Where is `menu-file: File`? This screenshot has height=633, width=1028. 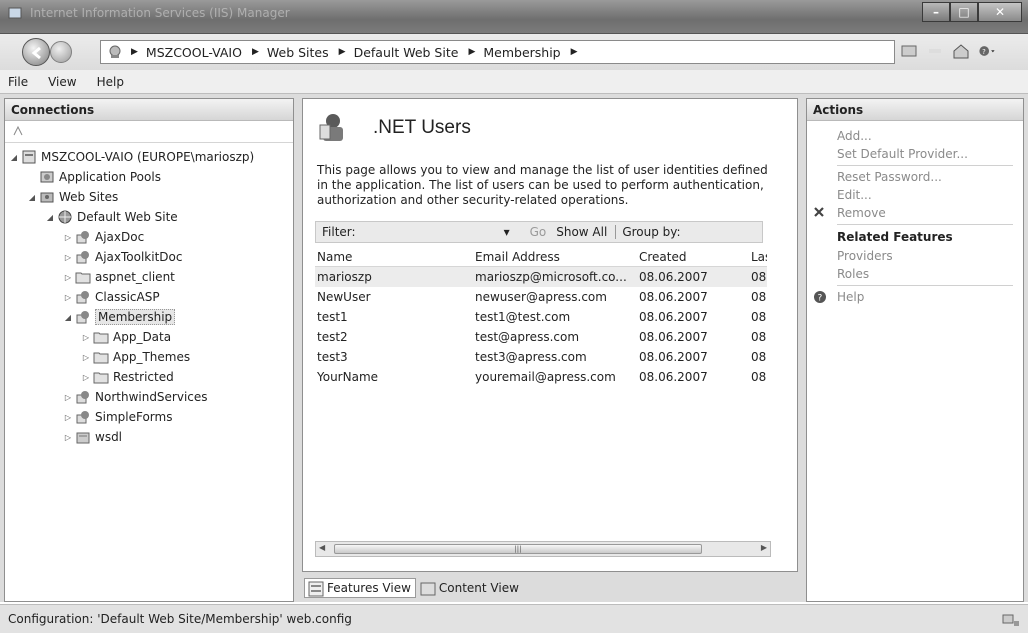 menu-file: File is located at coordinates (18, 82).